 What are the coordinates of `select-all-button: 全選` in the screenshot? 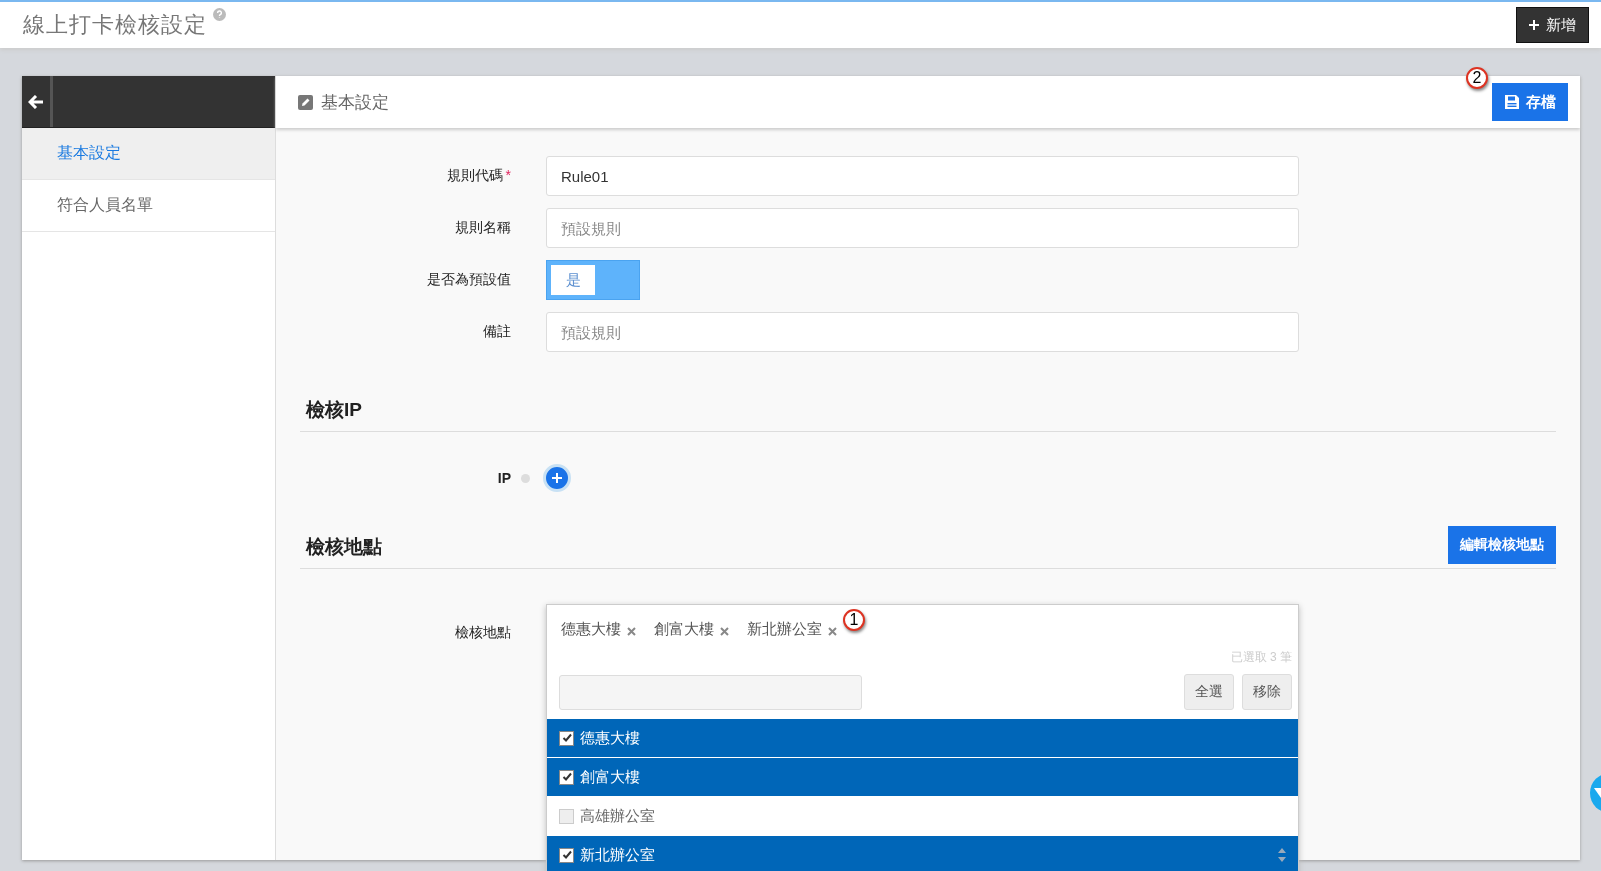 It's located at (1209, 692).